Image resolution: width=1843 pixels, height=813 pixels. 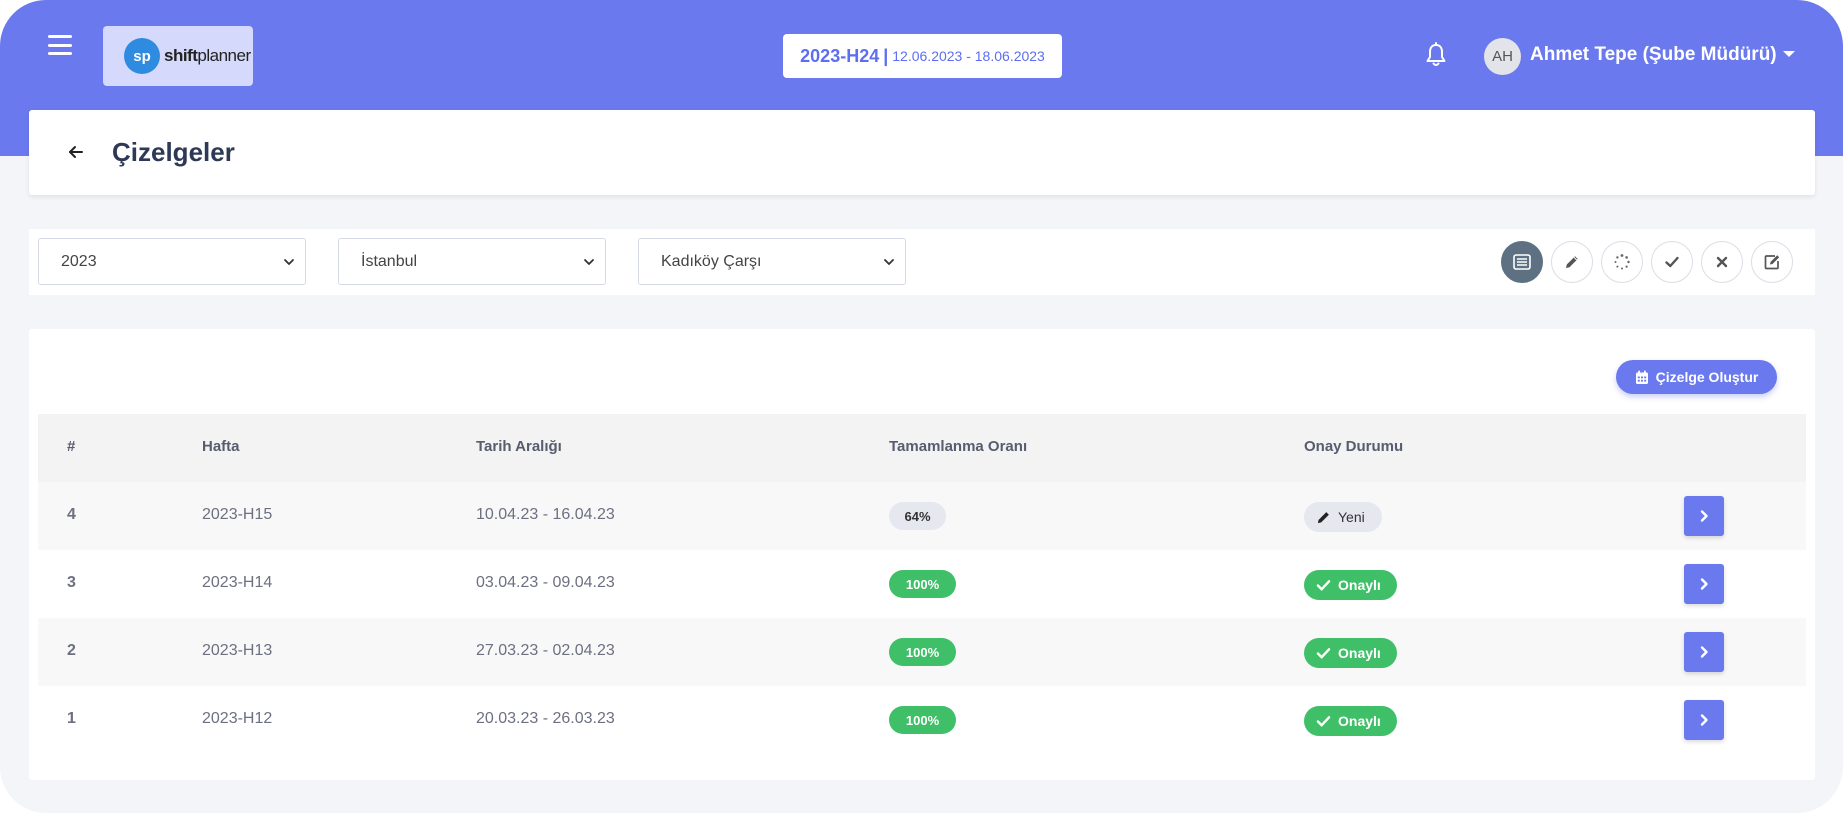 What do you see at coordinates (922, 152) in the screenshot?
I see `page-header-card: Çizelgeler` at bounding box center [922, 152].